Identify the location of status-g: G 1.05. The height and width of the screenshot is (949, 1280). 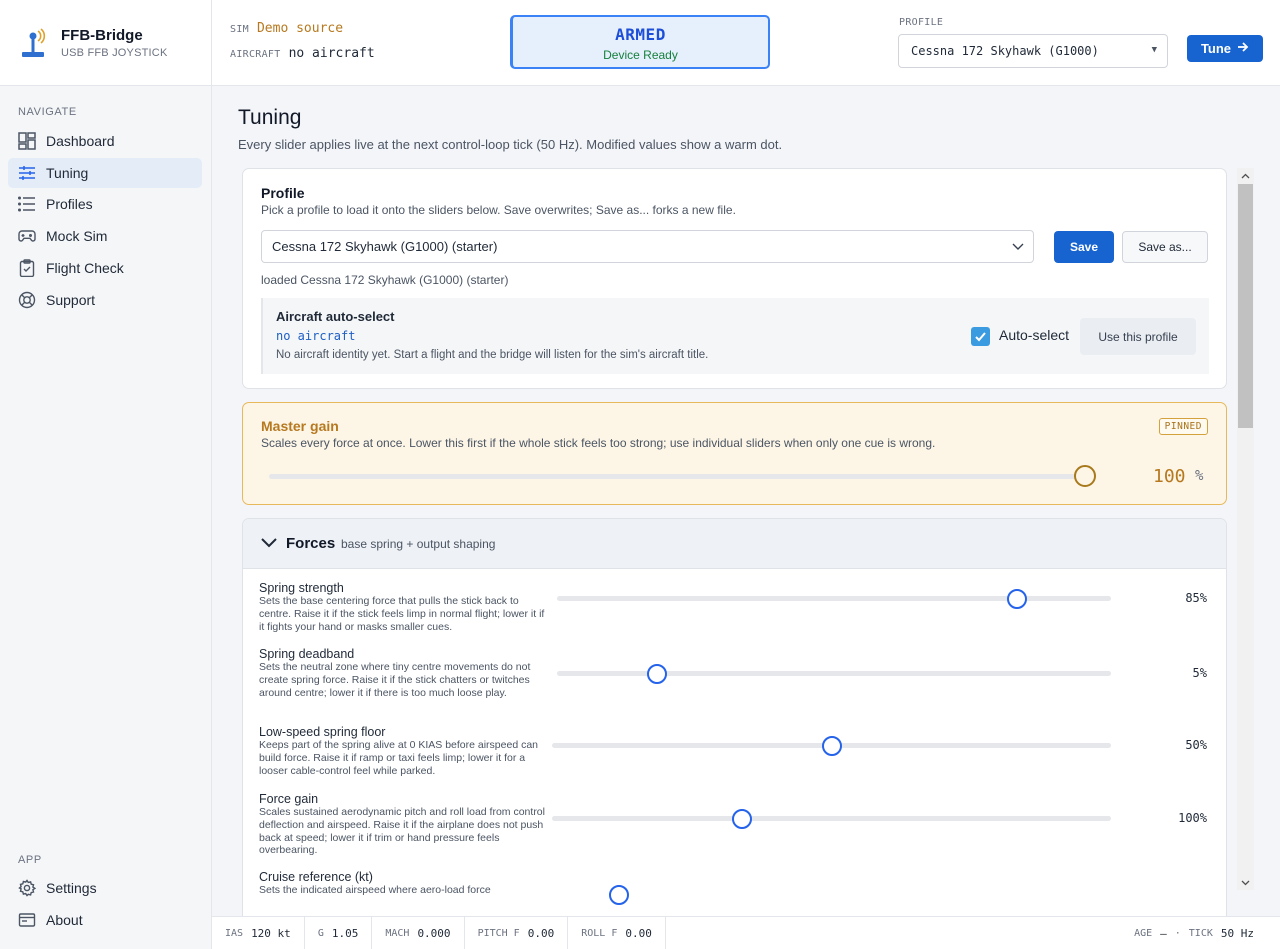
(339, 932).